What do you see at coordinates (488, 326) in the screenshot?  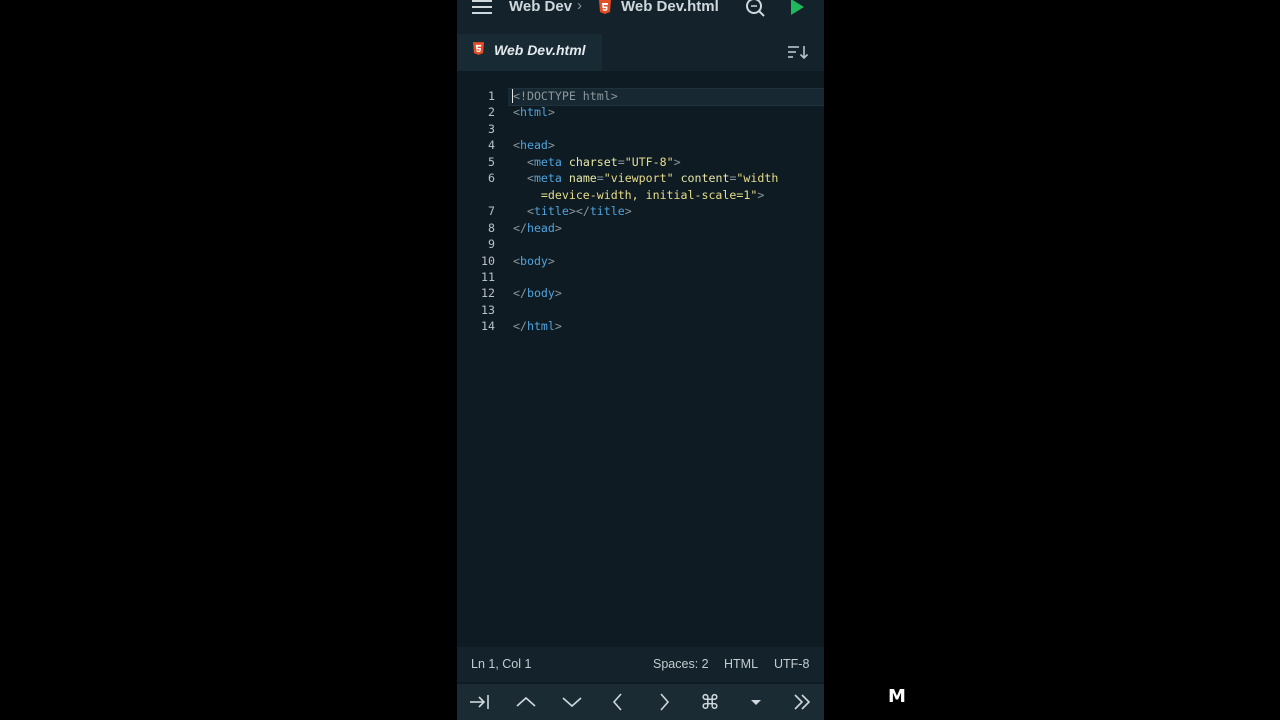 I see `line-number: 14` at bounding box center [488, 326].